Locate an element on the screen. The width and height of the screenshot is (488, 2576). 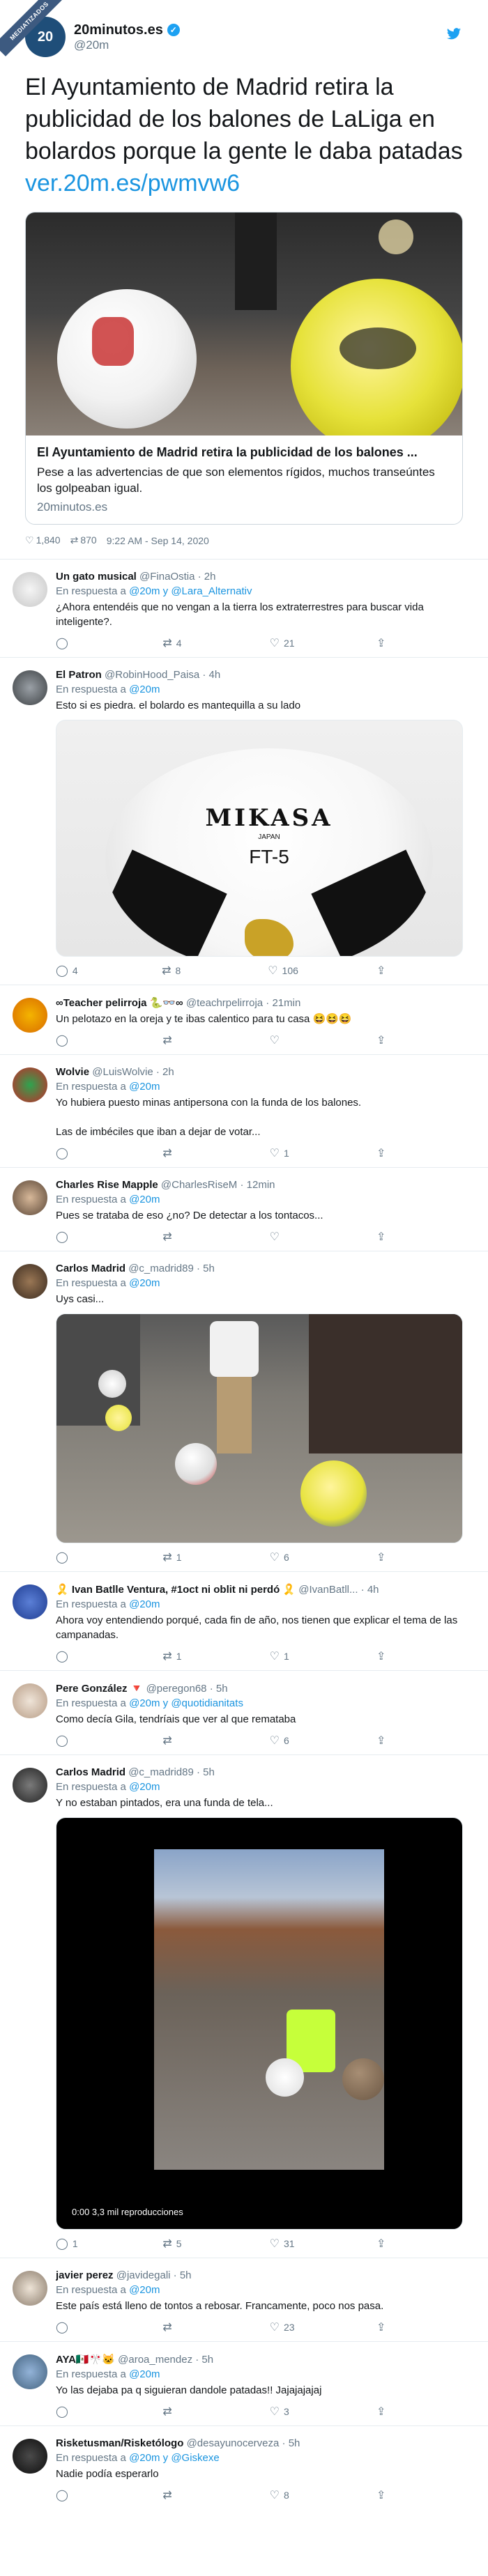
reply-author-handle: @RobinHood_Paisa · 4h is located at coordinates (162, 675).